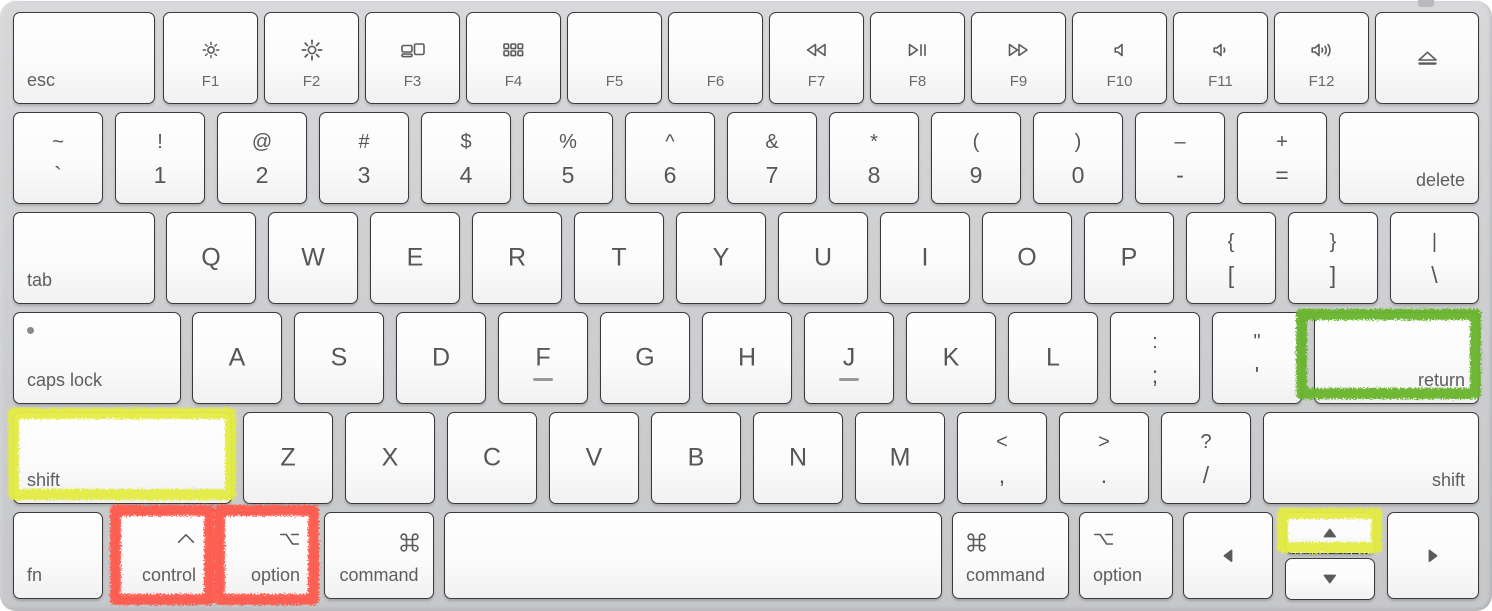  What do you see at coordinates (237, 358) in the screenshot?
I see `key-letter-a: A` at bounding box center [237, 358].